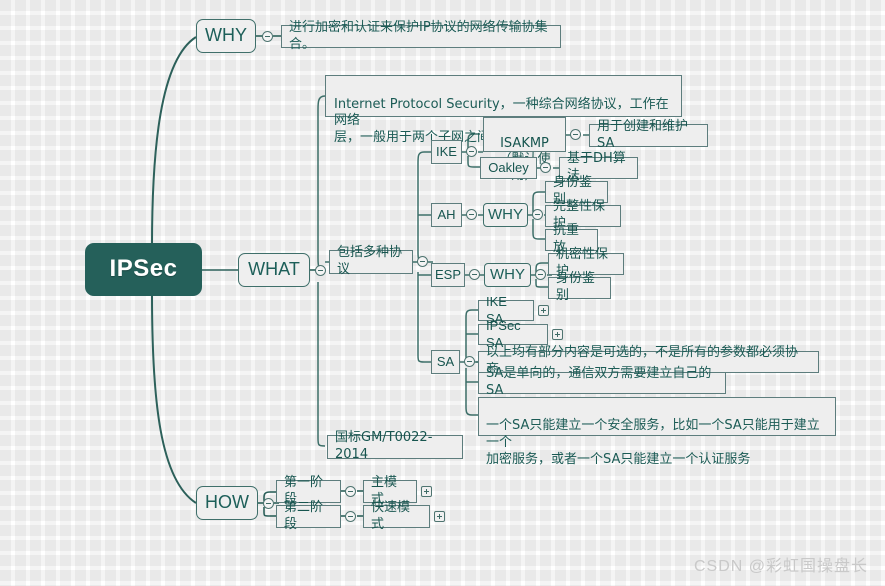 The width and height of the screenshot is (885, 586). I want to click on protocol-node-ah: AH, so click(446, 215).